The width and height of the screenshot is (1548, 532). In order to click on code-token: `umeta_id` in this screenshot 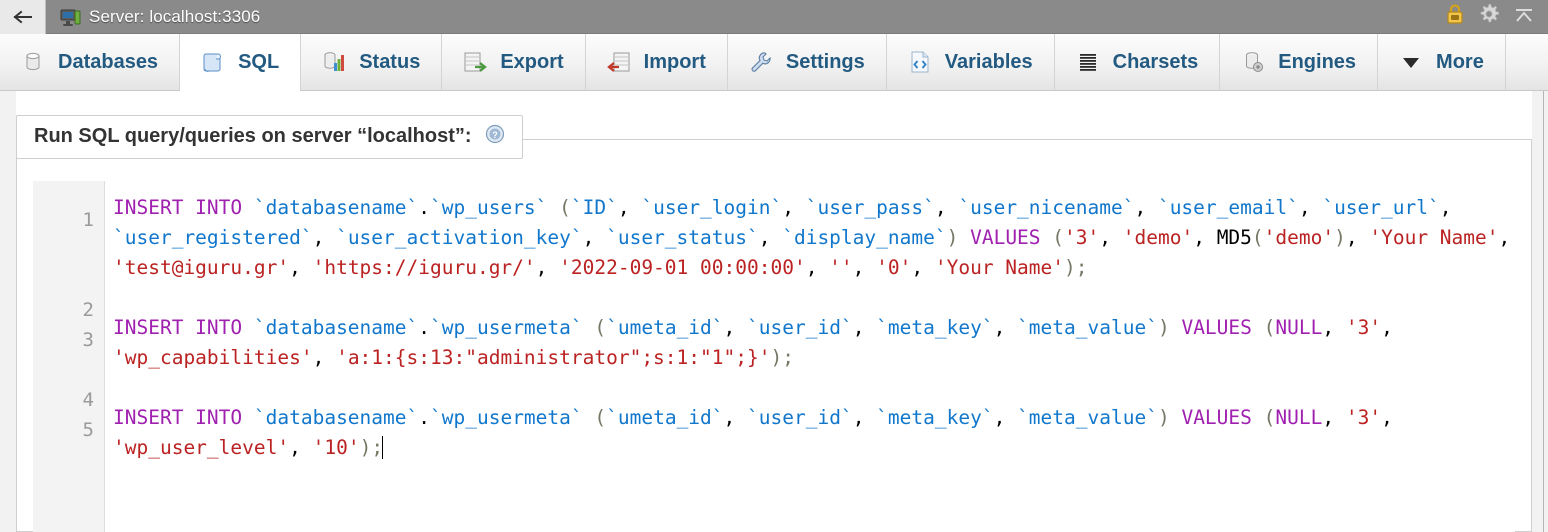, I will do `click(665, 417)`.